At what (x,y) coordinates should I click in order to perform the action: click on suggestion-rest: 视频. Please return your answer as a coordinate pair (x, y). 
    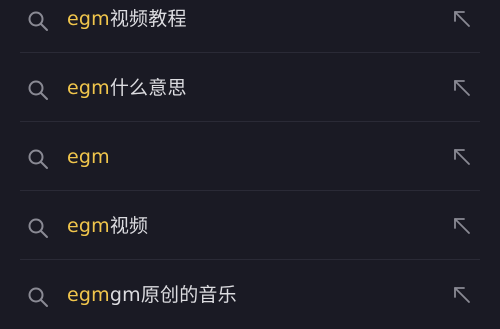
    Looking at the image, I should click on (129, 226).